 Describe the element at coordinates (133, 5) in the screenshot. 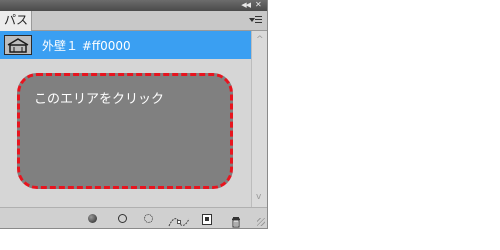

I see `panel-titlebar: ◀◀ ✕` at that location.